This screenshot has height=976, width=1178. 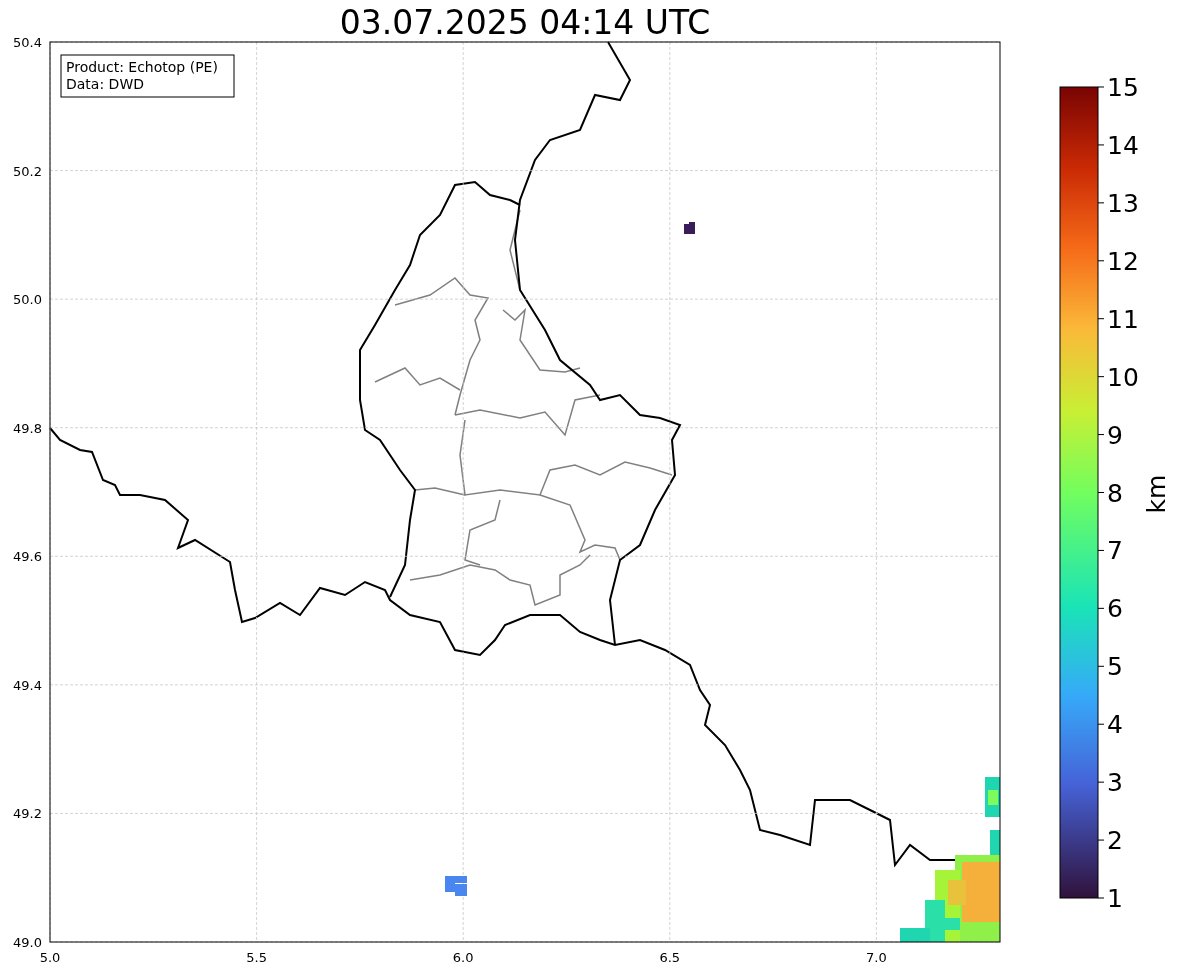 I want to click on colorbar-tick-label: 1, so click(x=1115, y=898).